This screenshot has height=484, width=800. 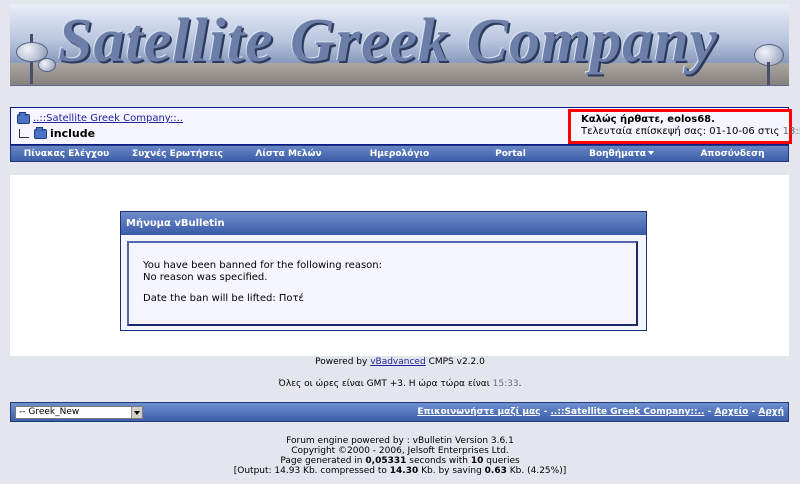 I want to click on nav-user-cp: Πίνακας Ελέγχου, so click(x=66, y=154).